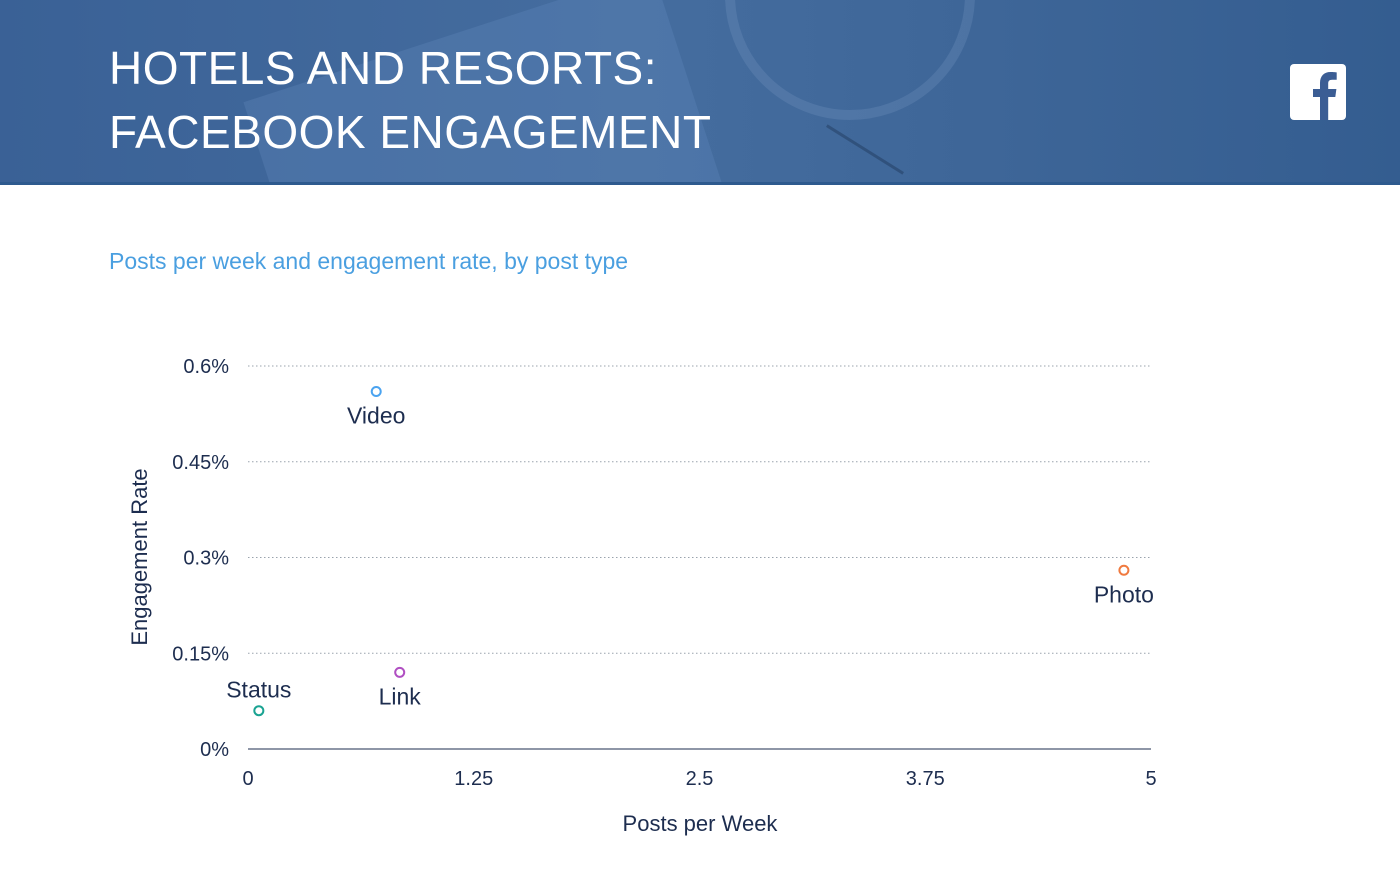 The height and width of the screenshot is (879, 1400). Describe the element at coordinates (259, 711) in the screenshot. I see `data-point-status` at that location.